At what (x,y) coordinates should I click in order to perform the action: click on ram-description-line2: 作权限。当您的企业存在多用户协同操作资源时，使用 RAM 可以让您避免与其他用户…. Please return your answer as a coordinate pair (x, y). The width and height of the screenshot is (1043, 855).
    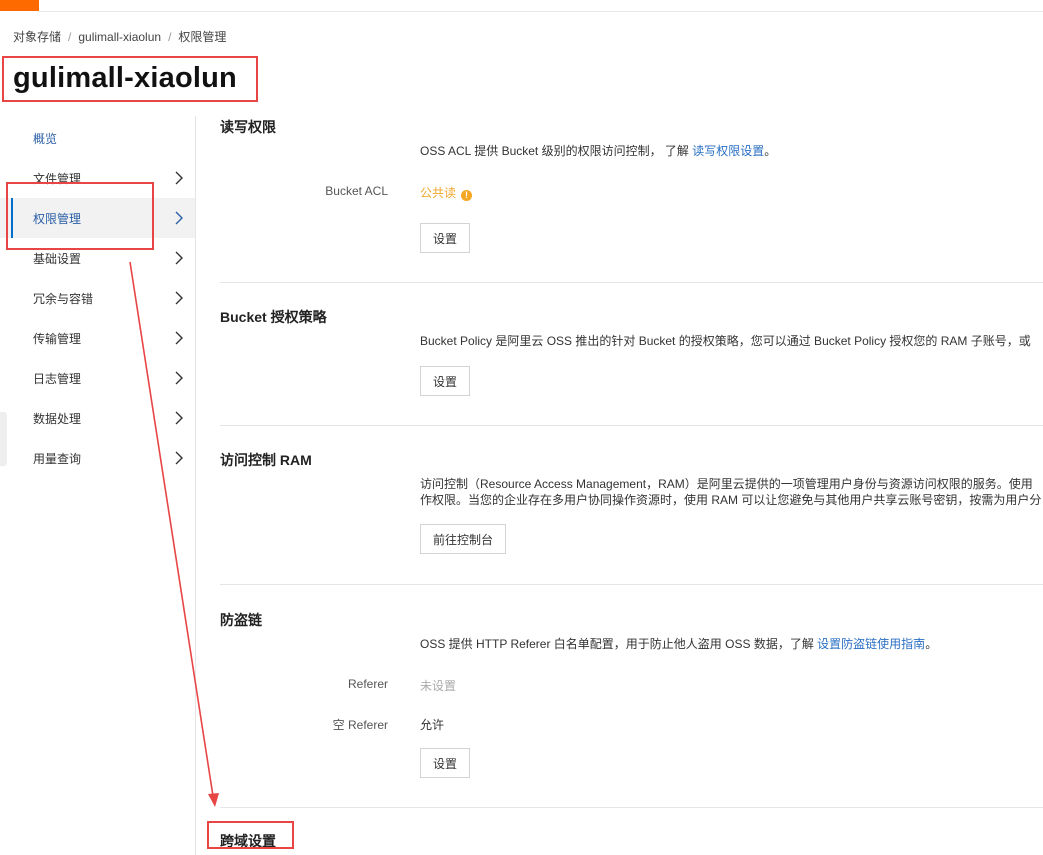
    Looking at the image, I should click on (731, 500).